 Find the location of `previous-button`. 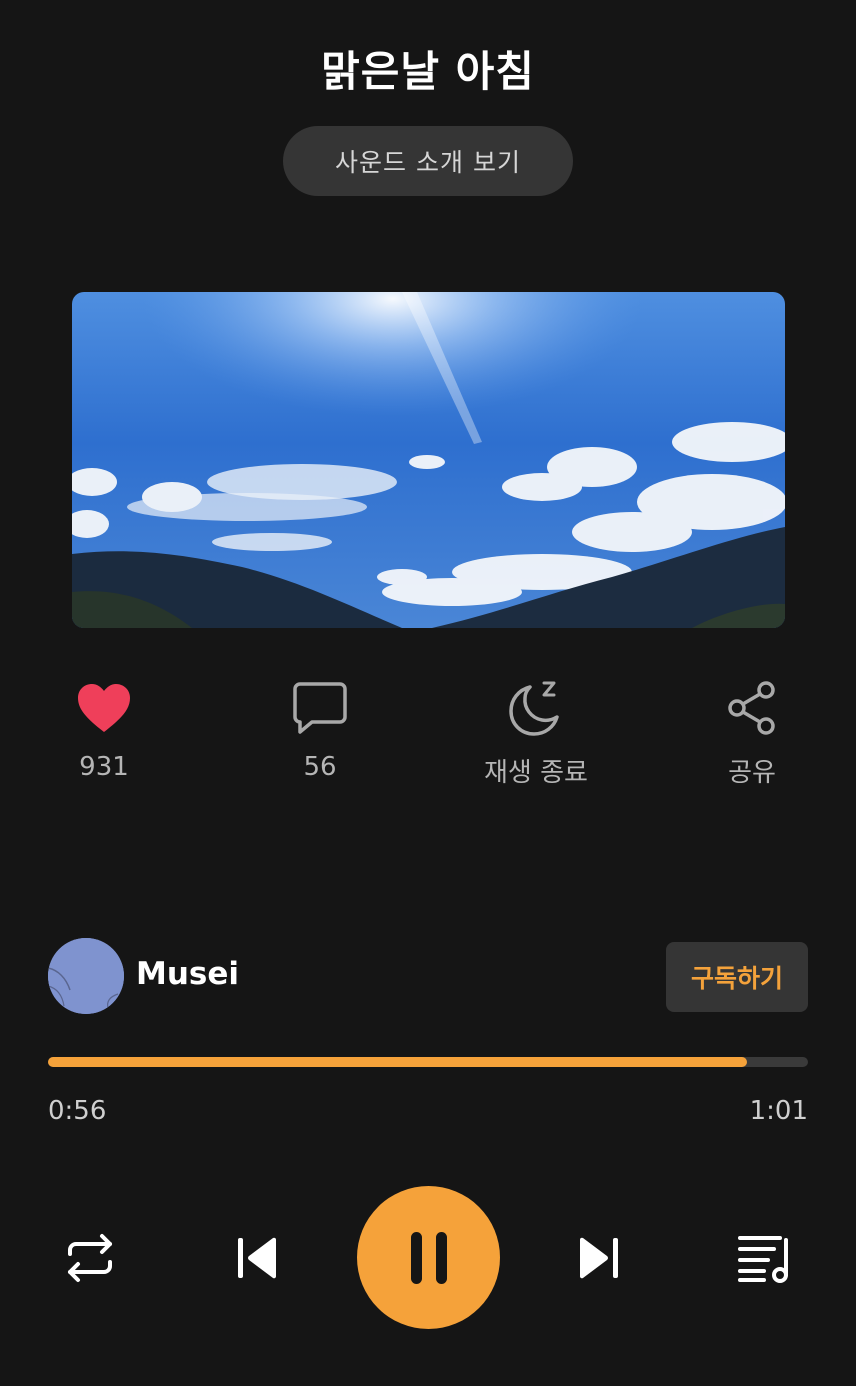

previous-button is located at coordinates (256, 1258).